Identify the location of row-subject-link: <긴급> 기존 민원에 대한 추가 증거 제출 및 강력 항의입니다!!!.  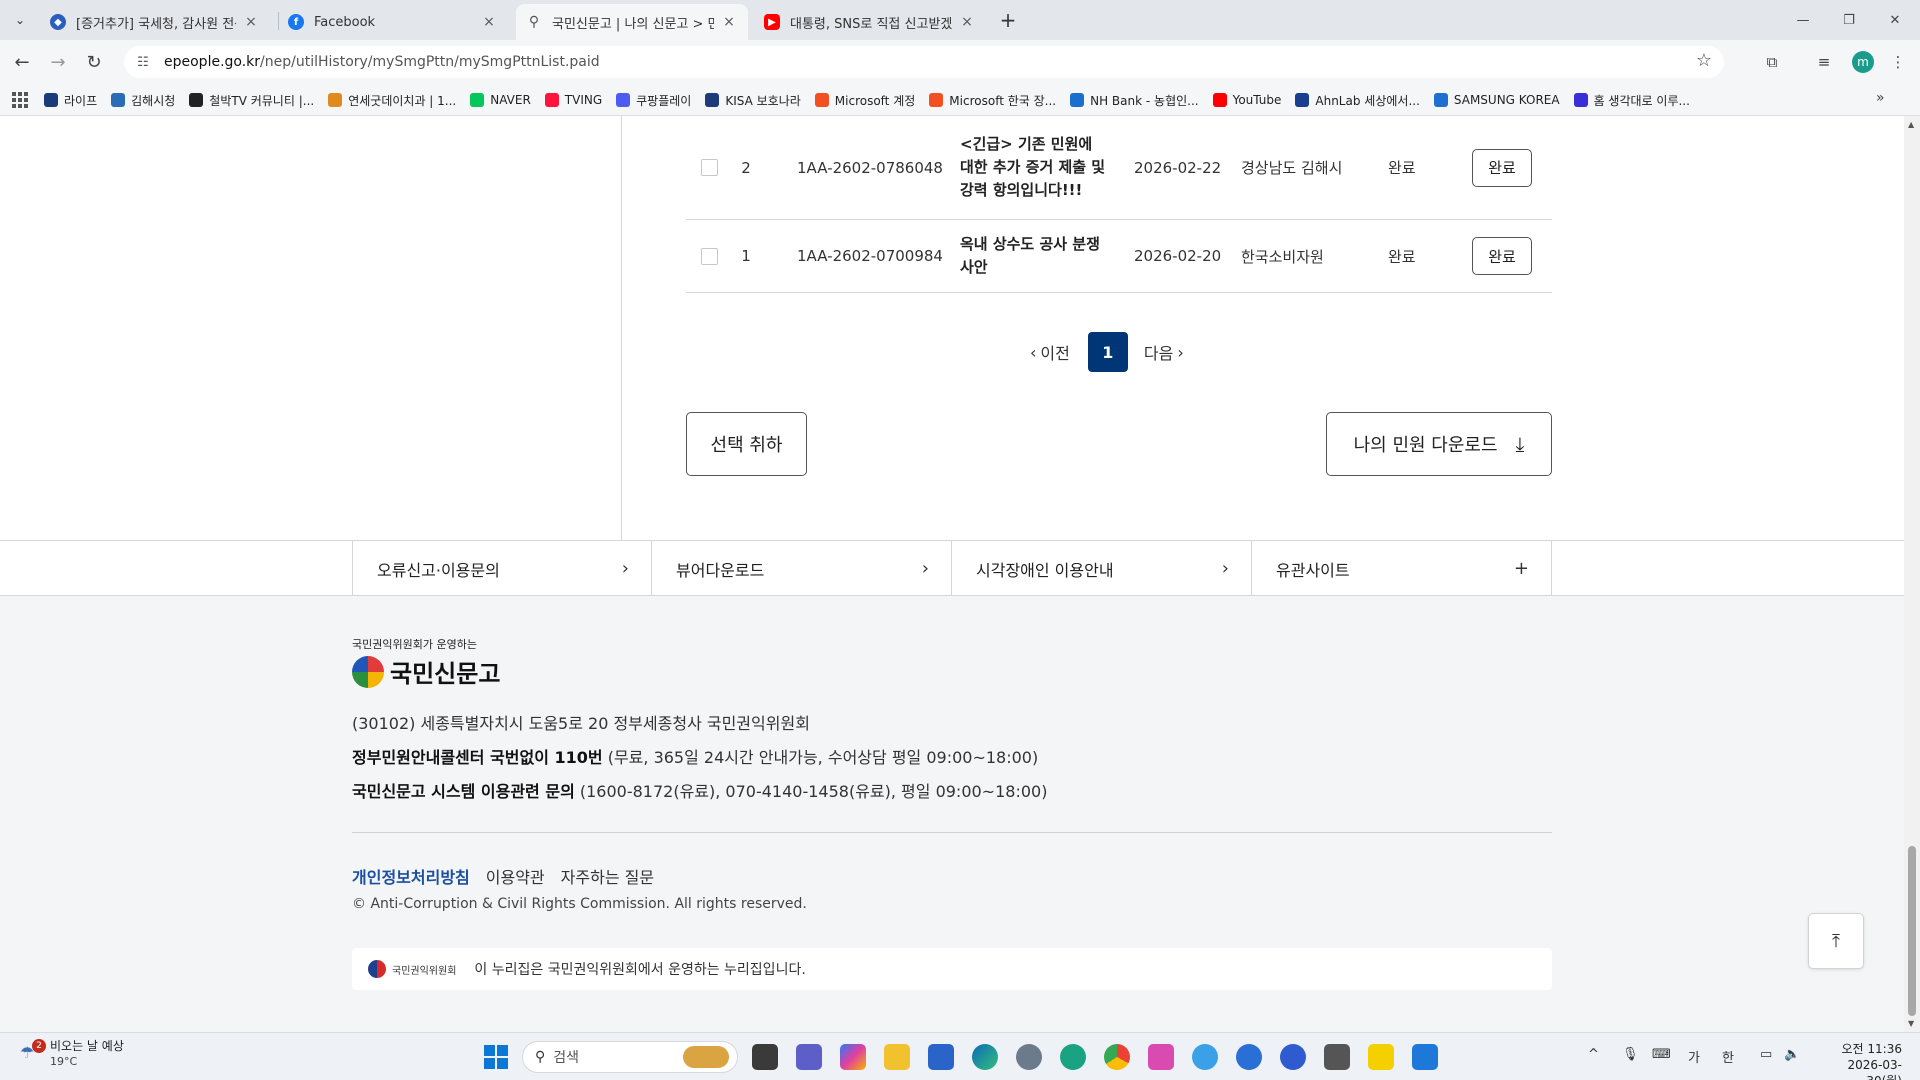
(1035, 167).